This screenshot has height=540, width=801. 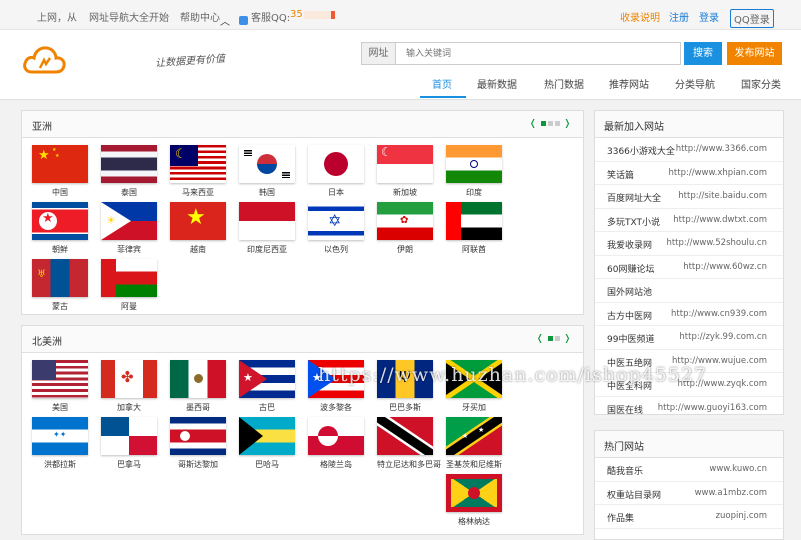 What do you see at coordinates (199, 172) in the screenshot?
I see `country-malaysia: ☾ 马来西亚` at bounding box center [199, 172].